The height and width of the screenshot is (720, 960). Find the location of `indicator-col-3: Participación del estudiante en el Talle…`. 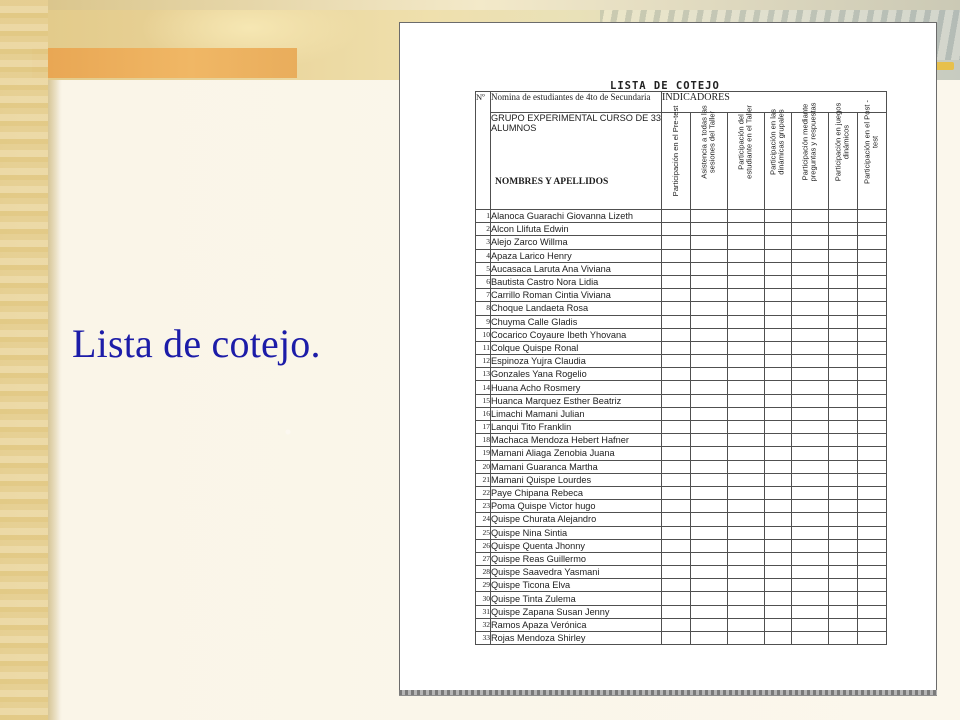

indicator-col-3: Participación del estudiante en el Talle… is located at coordinates (746, 157).